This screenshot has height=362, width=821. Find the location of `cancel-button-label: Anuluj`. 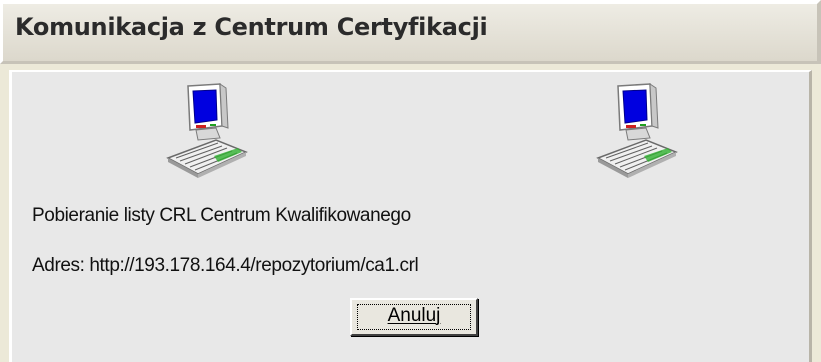

cancel-button-label: Anuluj is located at coordinates (414, 315).